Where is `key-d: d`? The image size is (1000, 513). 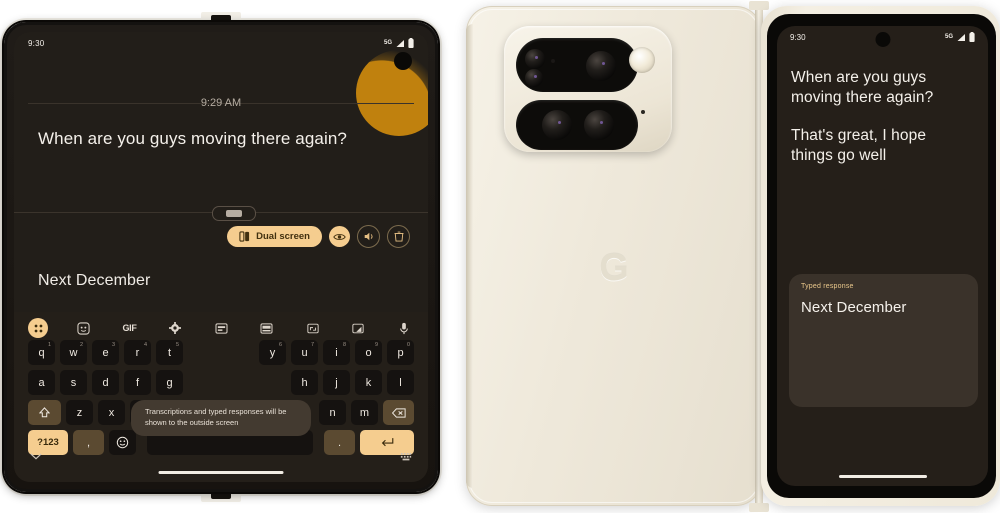
key-d: d is located at coordinates (105, 382).